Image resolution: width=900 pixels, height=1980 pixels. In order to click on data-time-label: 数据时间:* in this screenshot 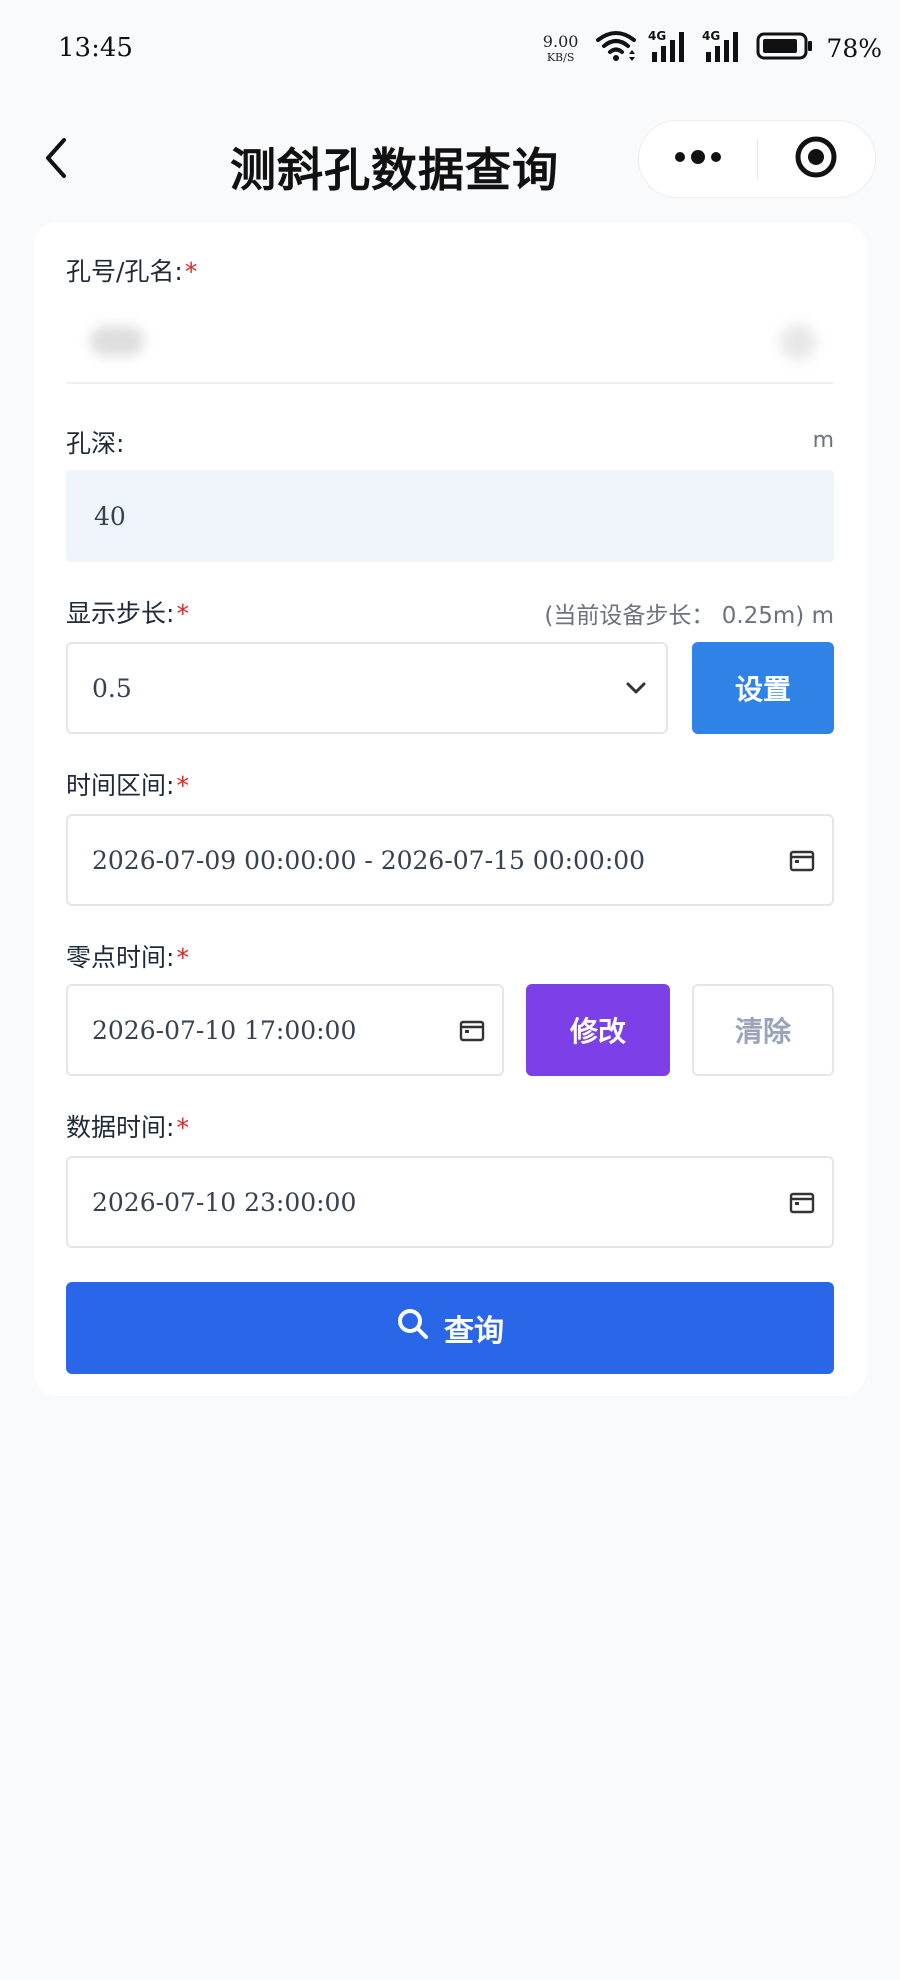, I will do `click(127, 1126)`.